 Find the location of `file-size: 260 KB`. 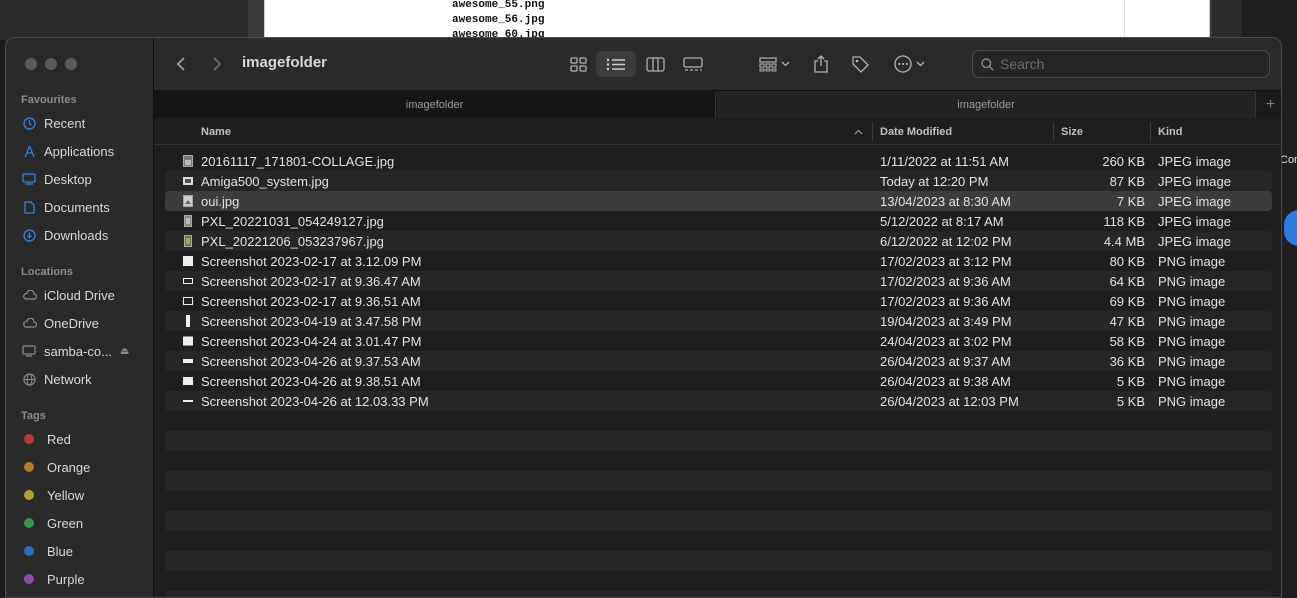

file-size: 260 KB is located at coordinates (1123, 161).